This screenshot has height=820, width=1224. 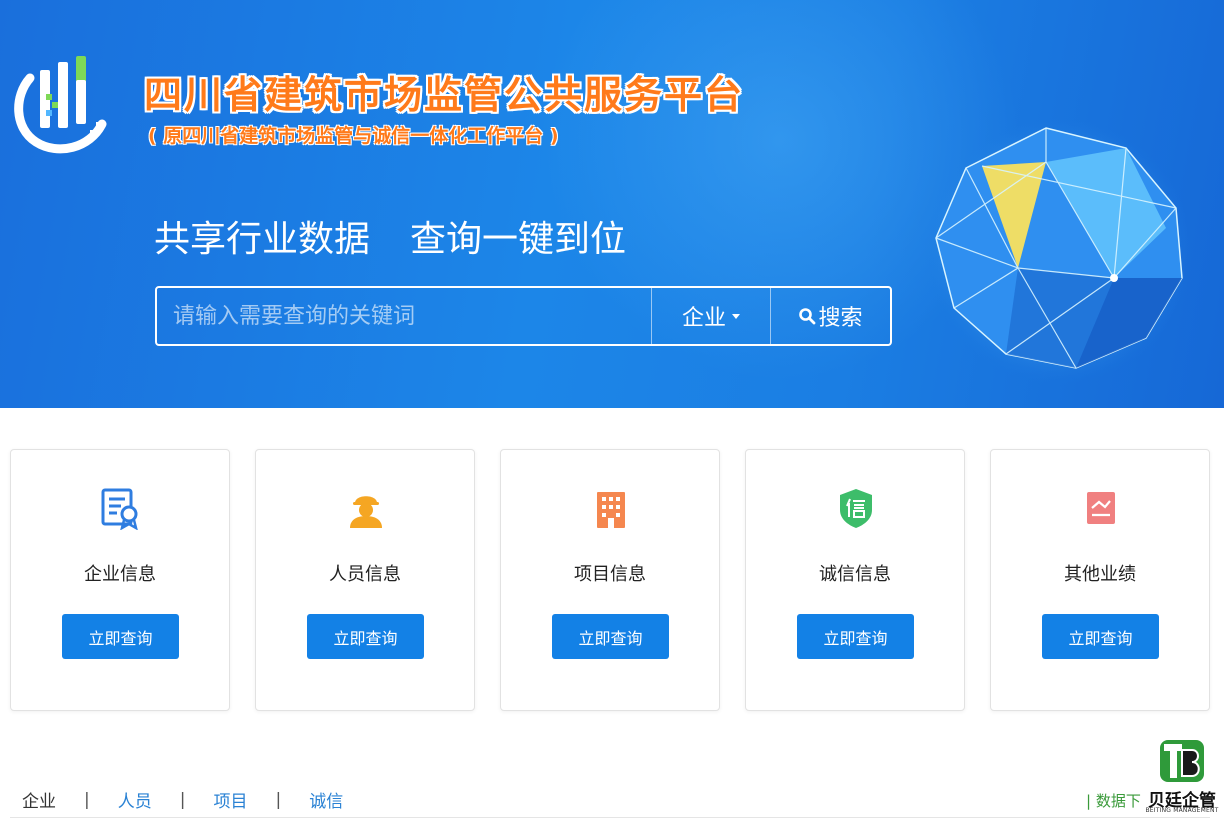 I want to click on query-button-other: 立即查询, so click(x=1100, y=636).